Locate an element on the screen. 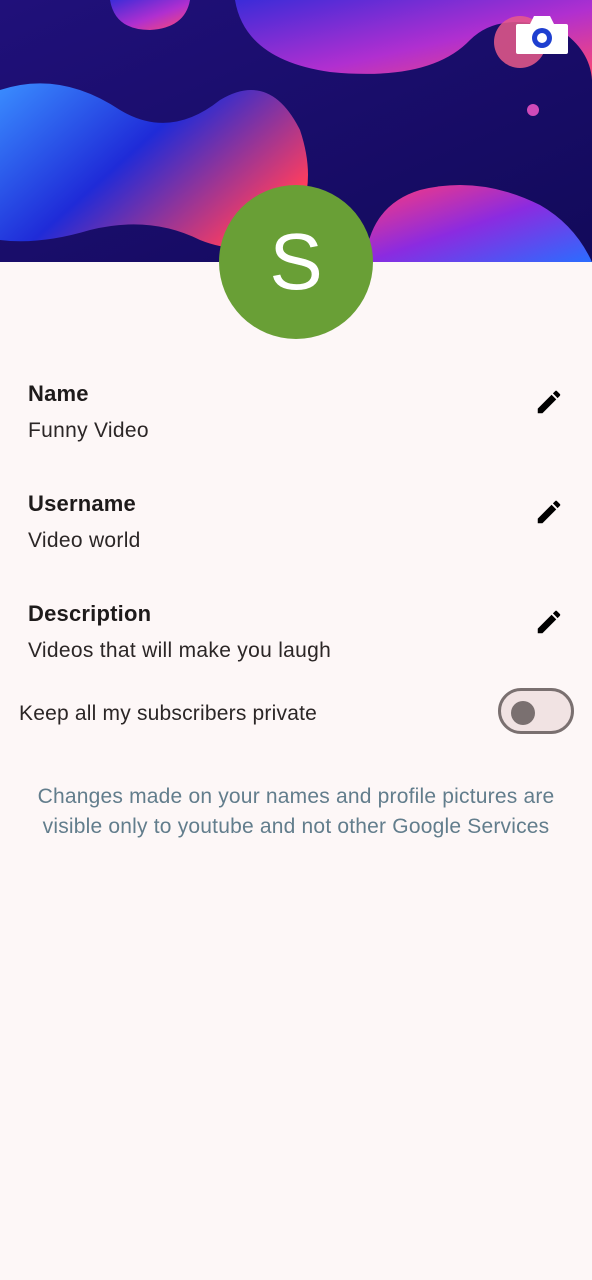  edit-username-button is located at coordinates (549, 512).